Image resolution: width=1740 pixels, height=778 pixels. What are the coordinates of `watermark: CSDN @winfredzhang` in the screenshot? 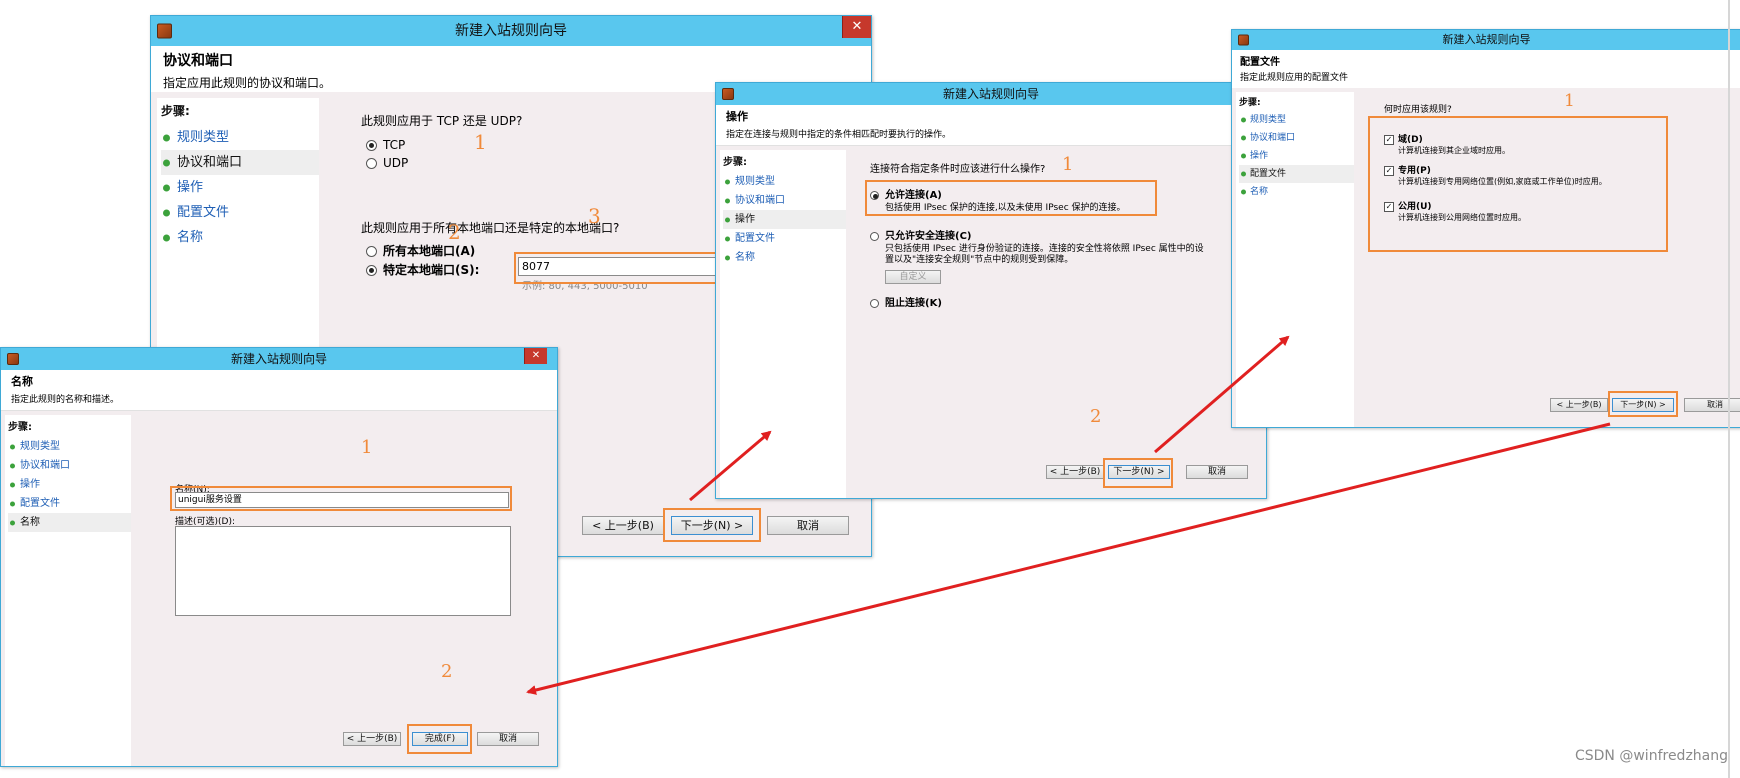 It's located at (1651, 756).